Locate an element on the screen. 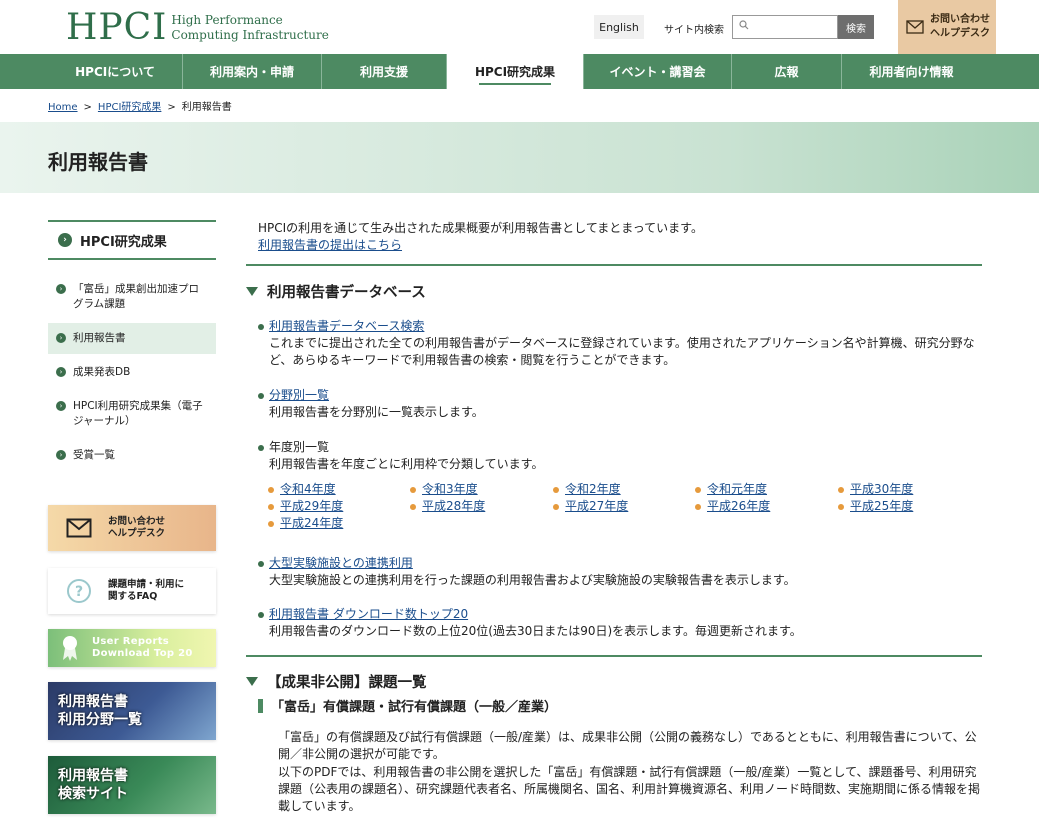 The width and height of the screenshot is (1039, 824). section-title-label: 【成果非公開】課題一覧 is located at coordinates (347, 683).